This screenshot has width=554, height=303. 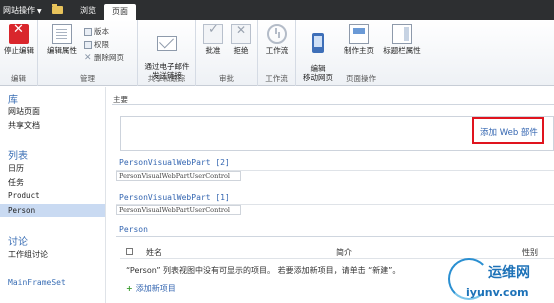 I want to click on add-new-item-link: + 添加新项目, so click(x=151, y=288).